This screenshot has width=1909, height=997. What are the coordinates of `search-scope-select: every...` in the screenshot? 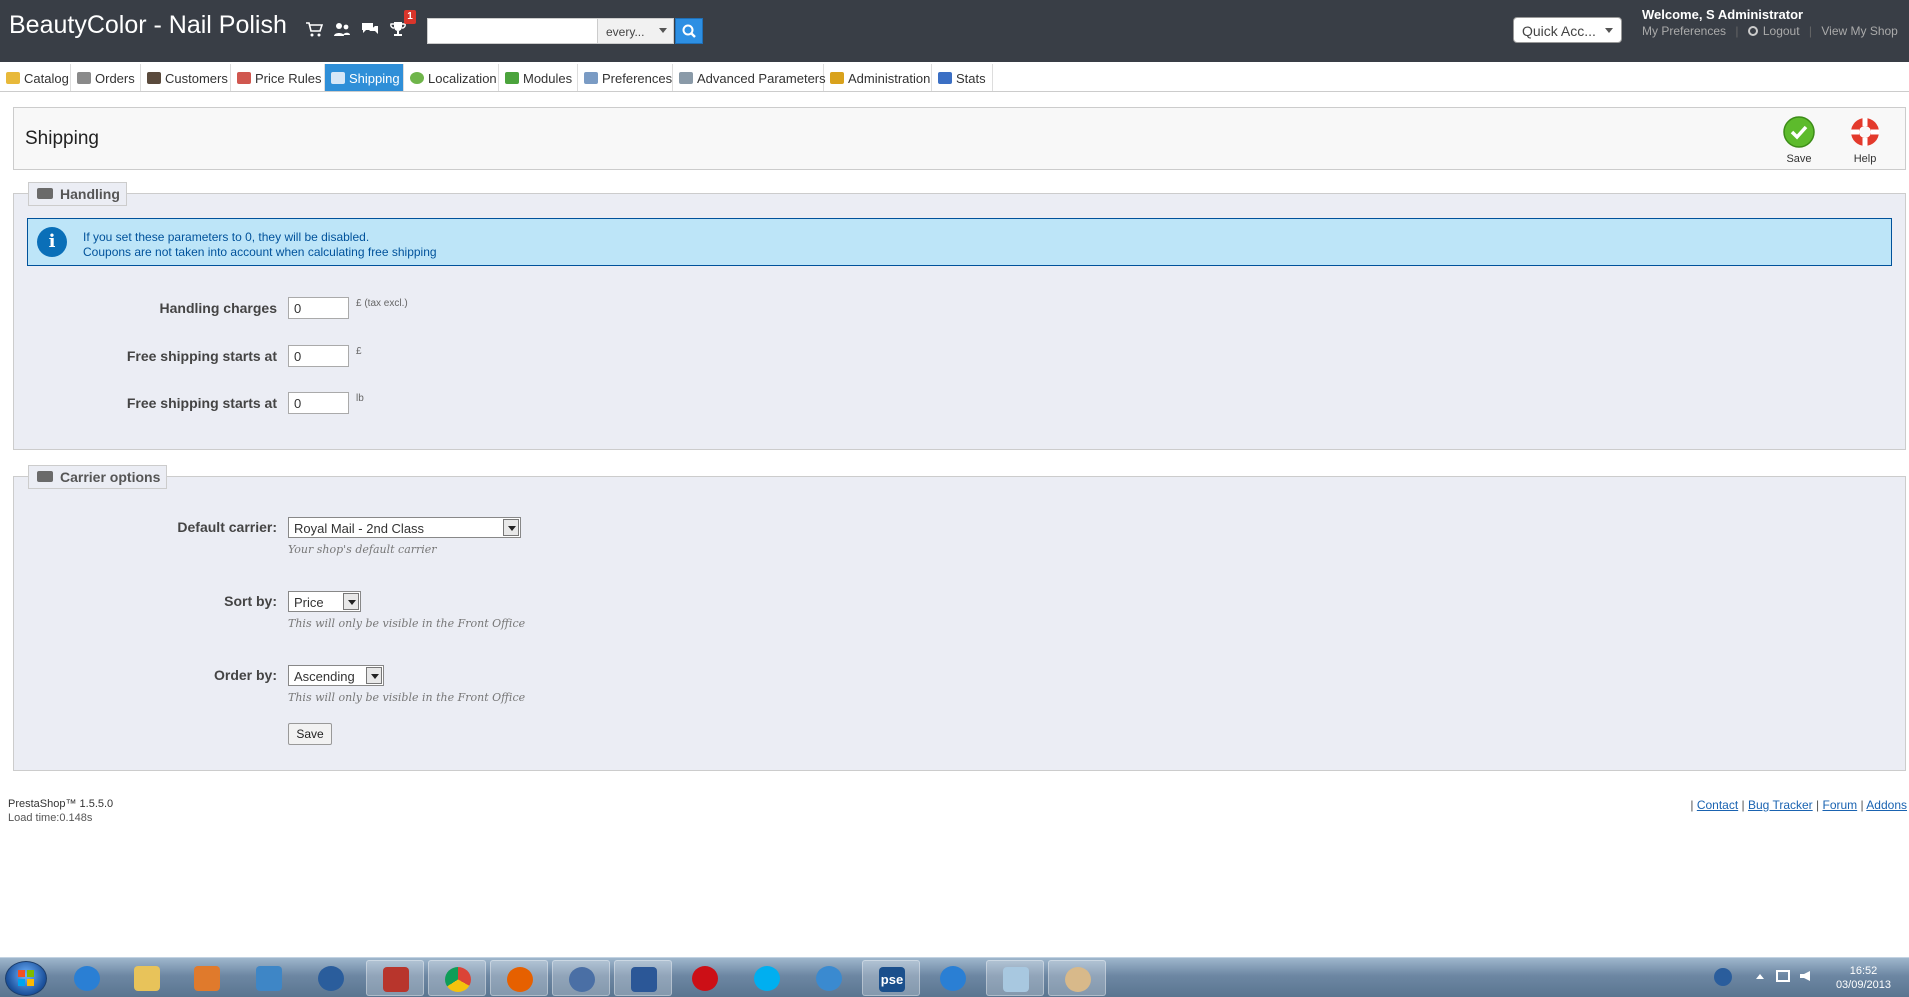 It's located at (635, 31).